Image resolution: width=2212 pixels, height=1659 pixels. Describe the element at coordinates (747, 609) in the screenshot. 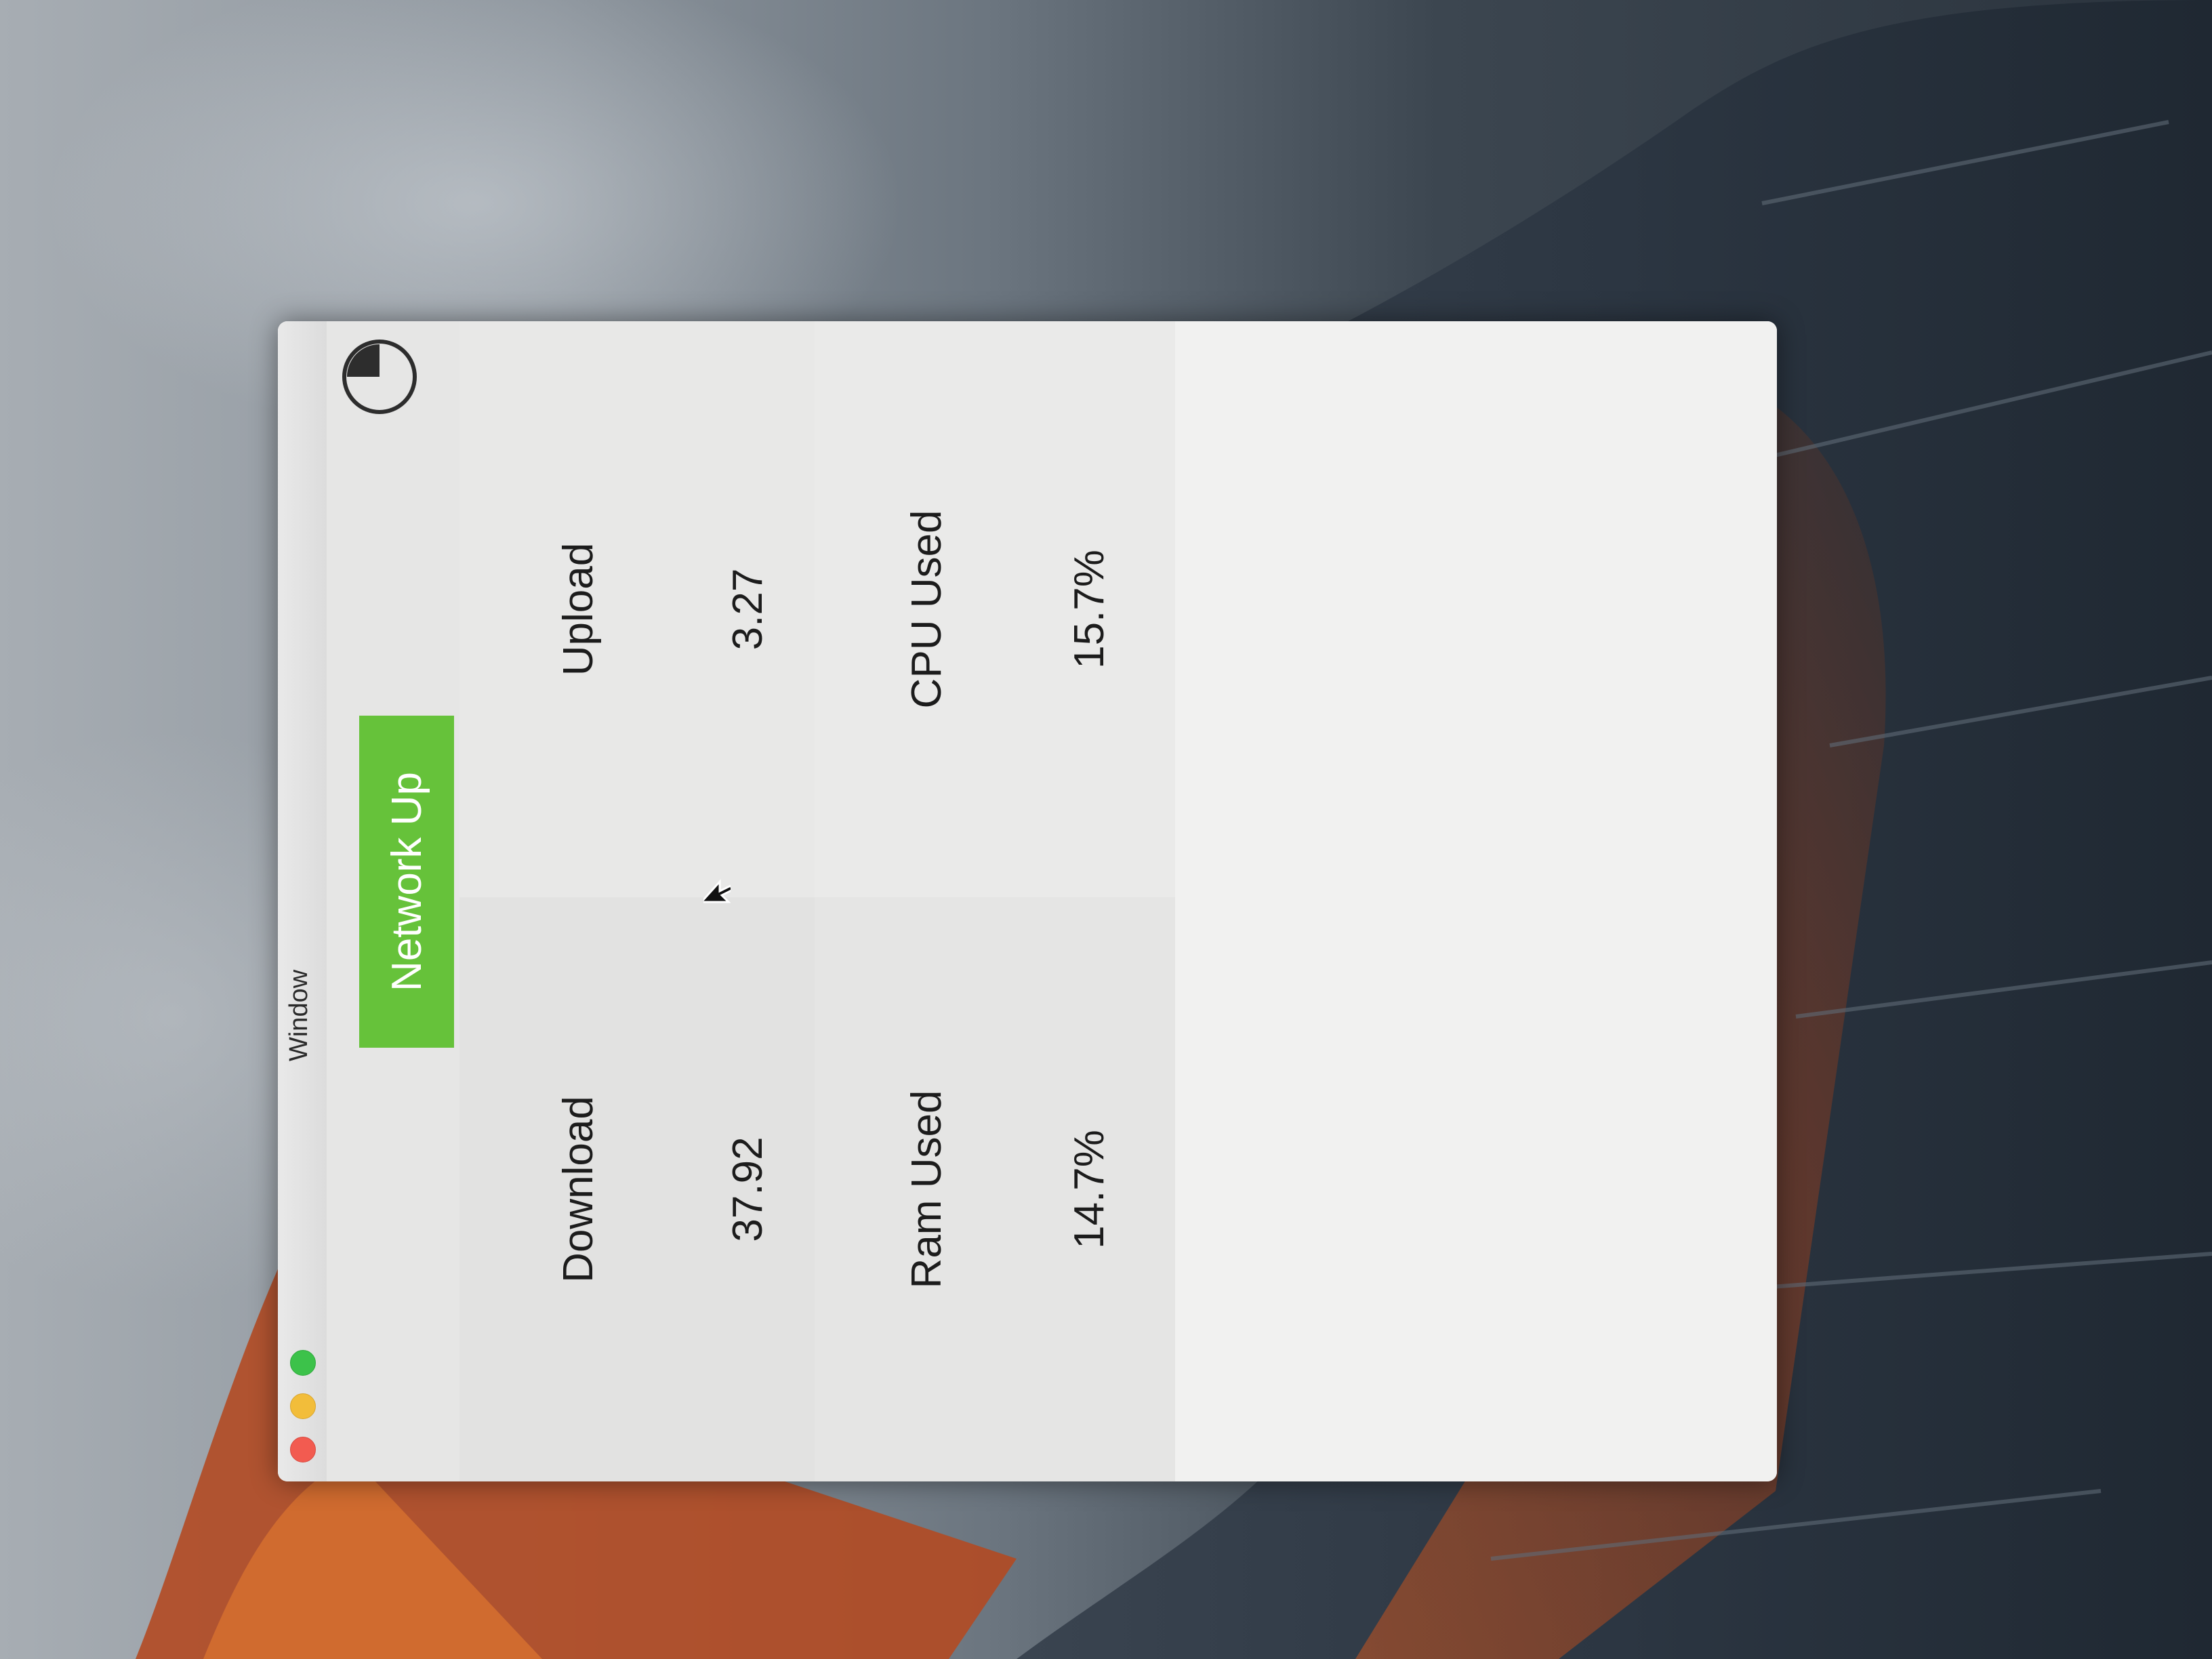

I see `stat-value-upload: 3.27` at that location.